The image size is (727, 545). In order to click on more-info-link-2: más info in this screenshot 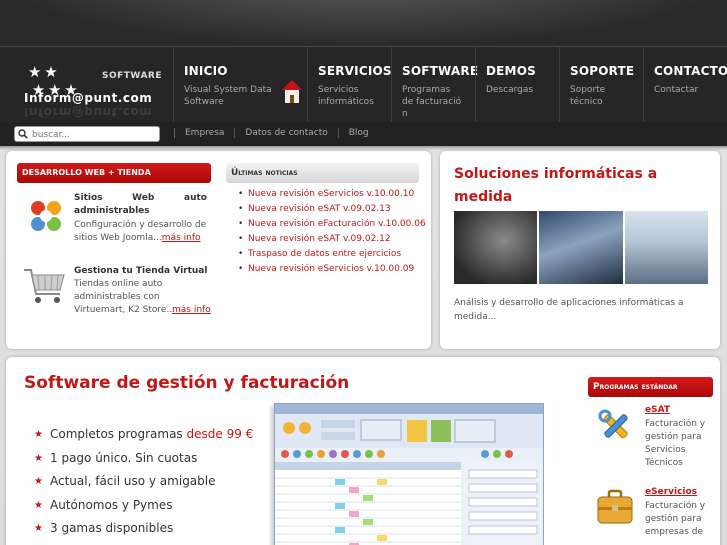, I will do `click(191, 310)`.